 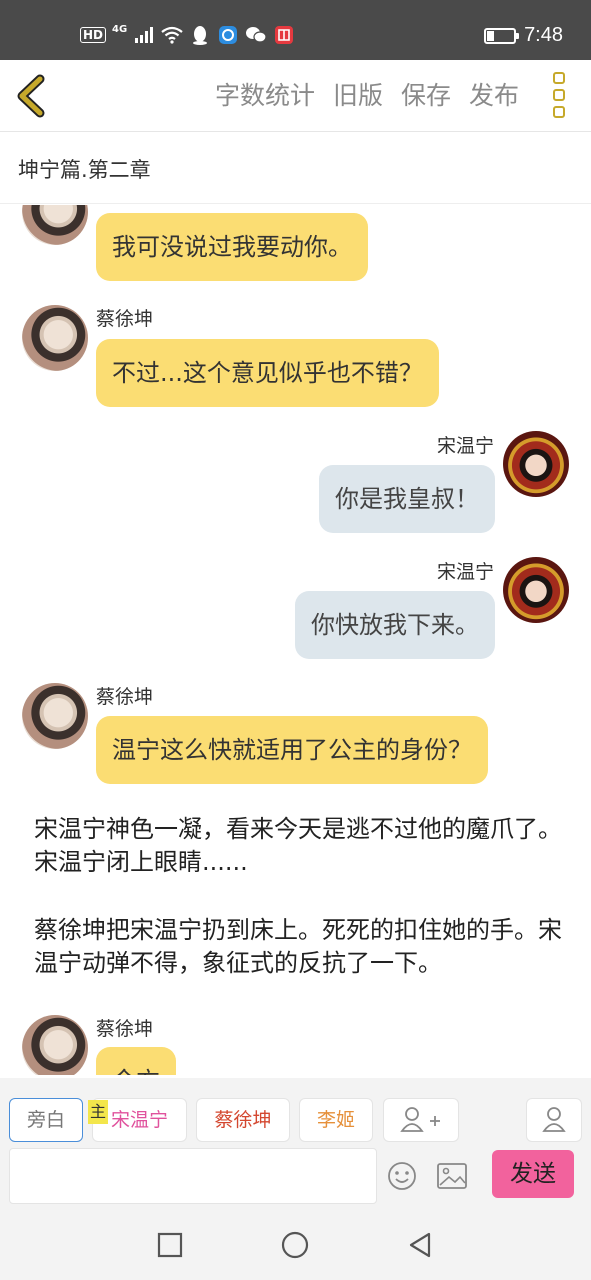 What do you see at coordinates (452, 1176) in the screenshot?
I see `image-icon` at bounding box center [452, 1176].